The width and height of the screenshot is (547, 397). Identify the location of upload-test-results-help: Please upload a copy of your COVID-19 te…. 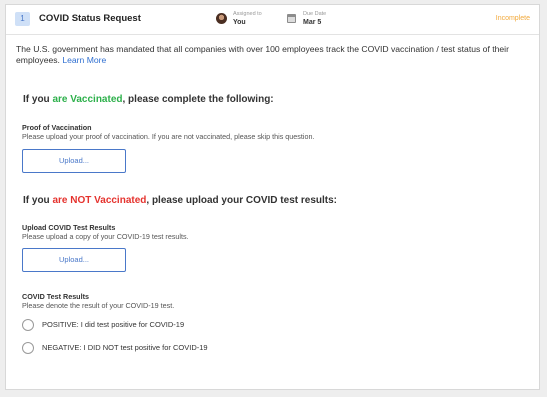
(105, 236).